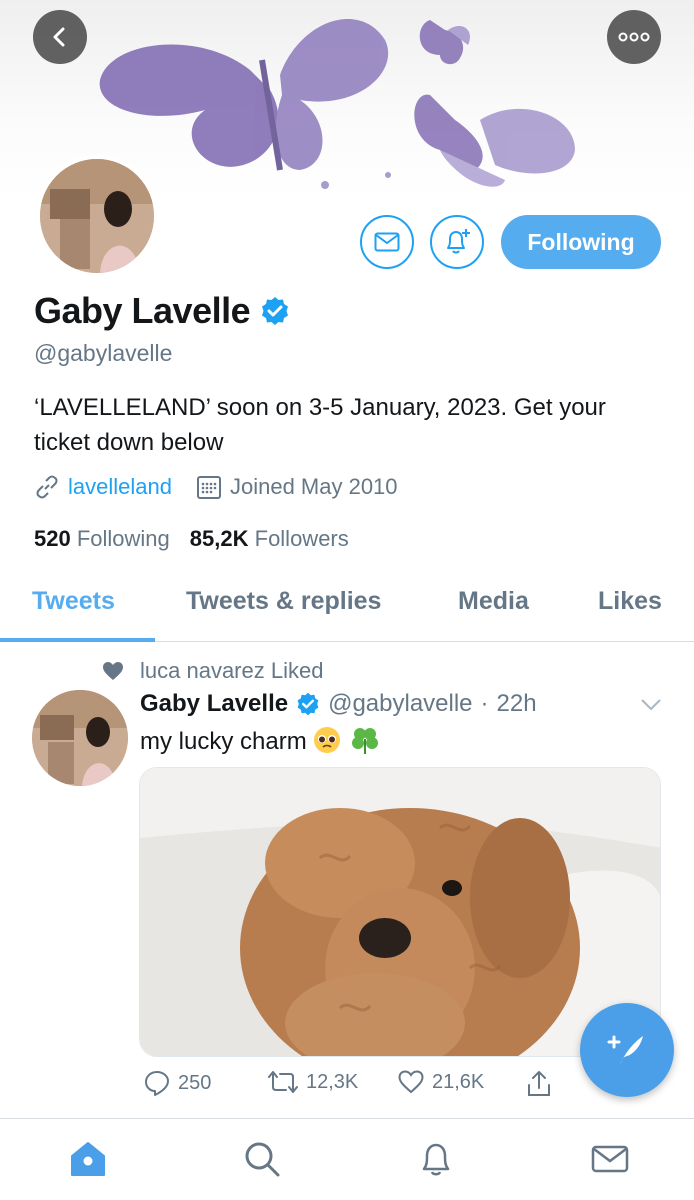 The height and width of the screenshot is (1200, 694). Describe the element at coordinates (214, 704) in the screenshot. I see `tweet-author-name: Gaby Lavelle` at that location.